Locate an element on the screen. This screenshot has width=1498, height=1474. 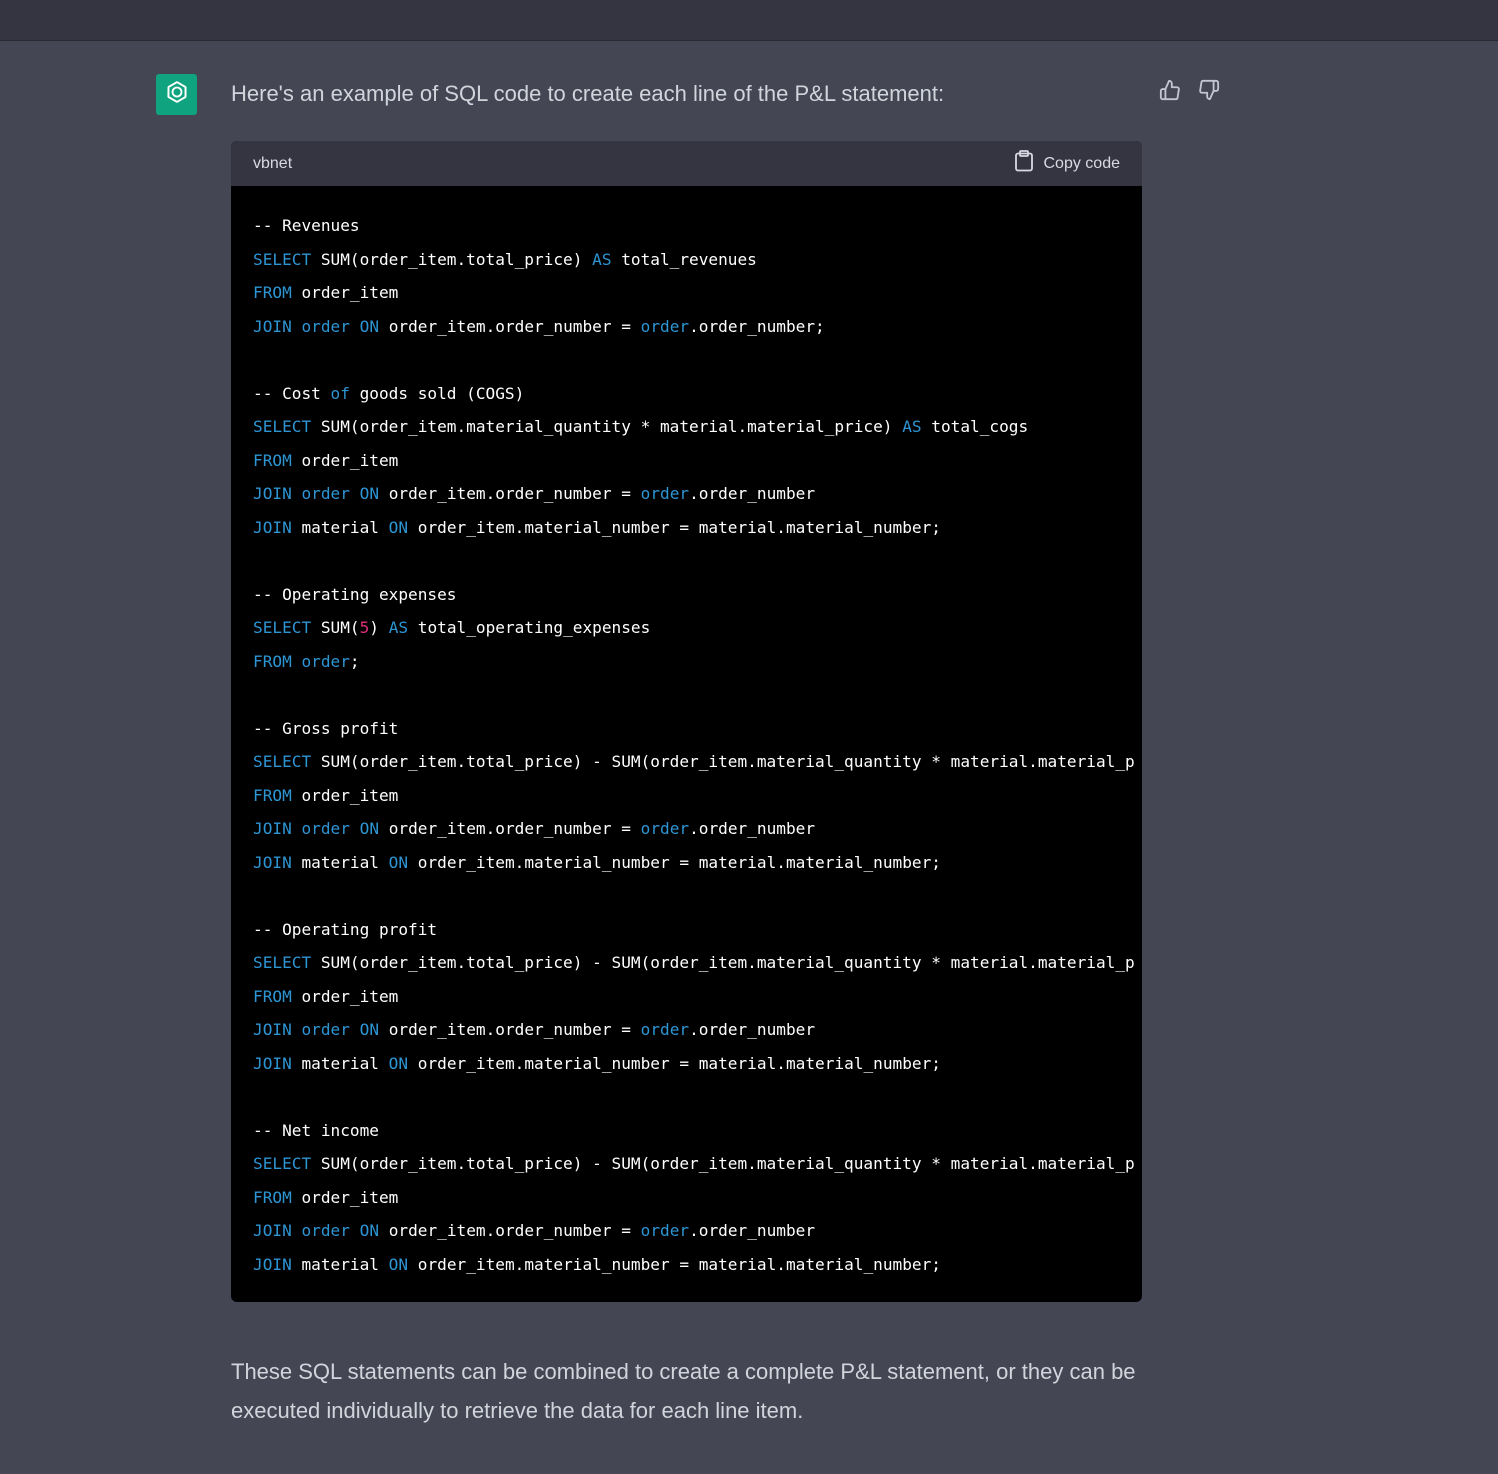
assistant-avatar is located at coordinates (176, 94).